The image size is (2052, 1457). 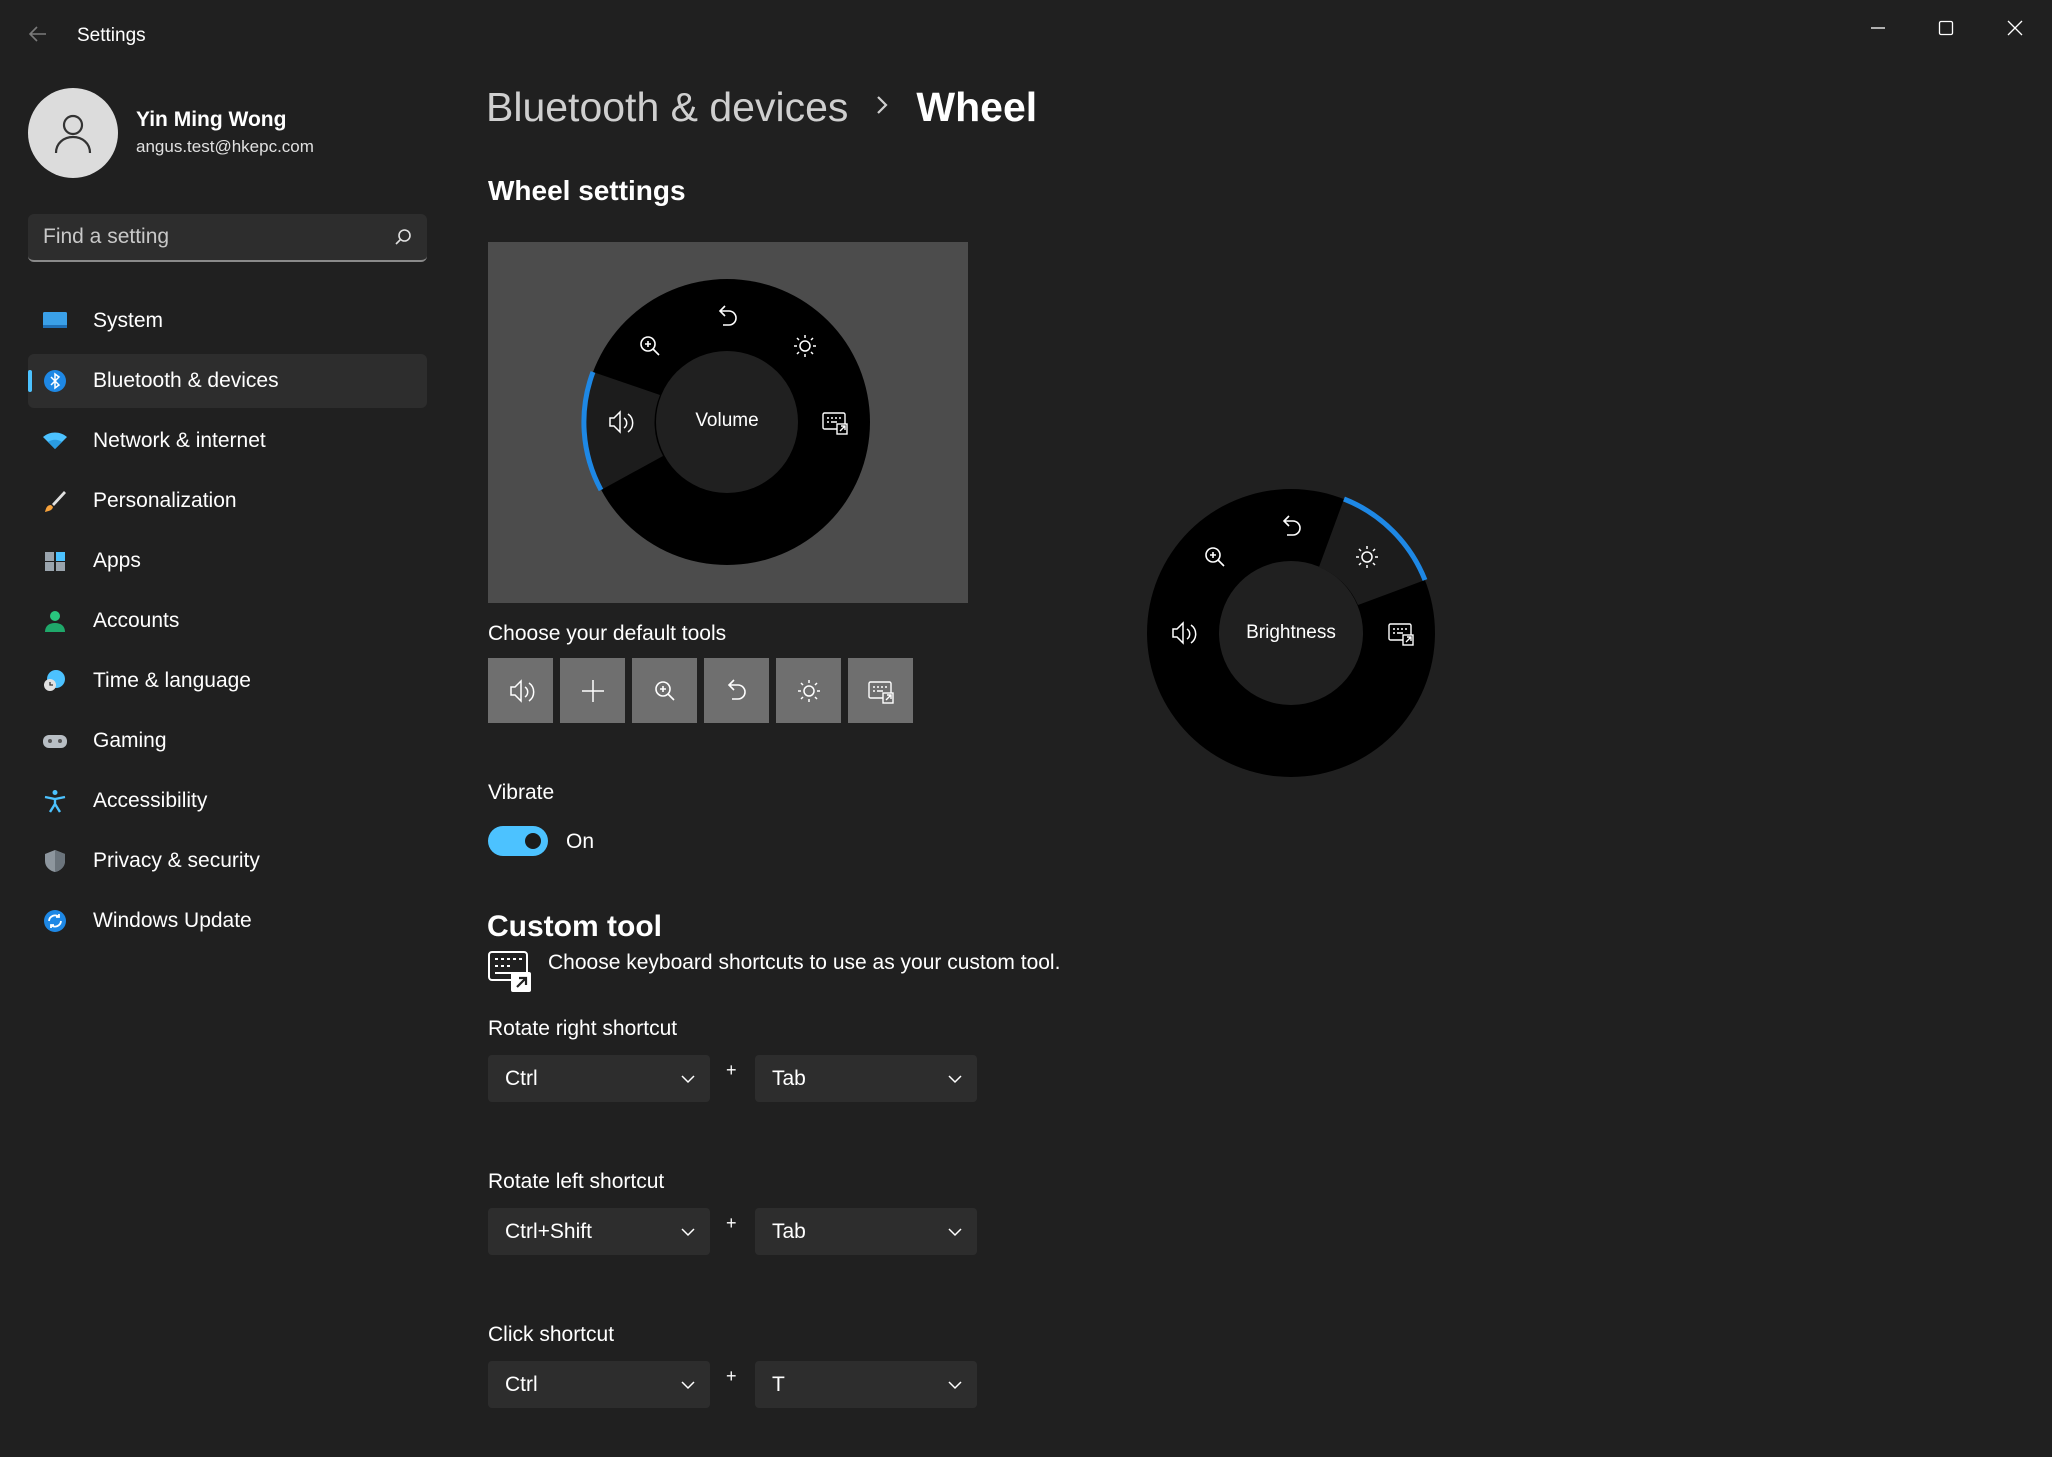 I want to click on tool-add-button, so click(x=592, y=690).